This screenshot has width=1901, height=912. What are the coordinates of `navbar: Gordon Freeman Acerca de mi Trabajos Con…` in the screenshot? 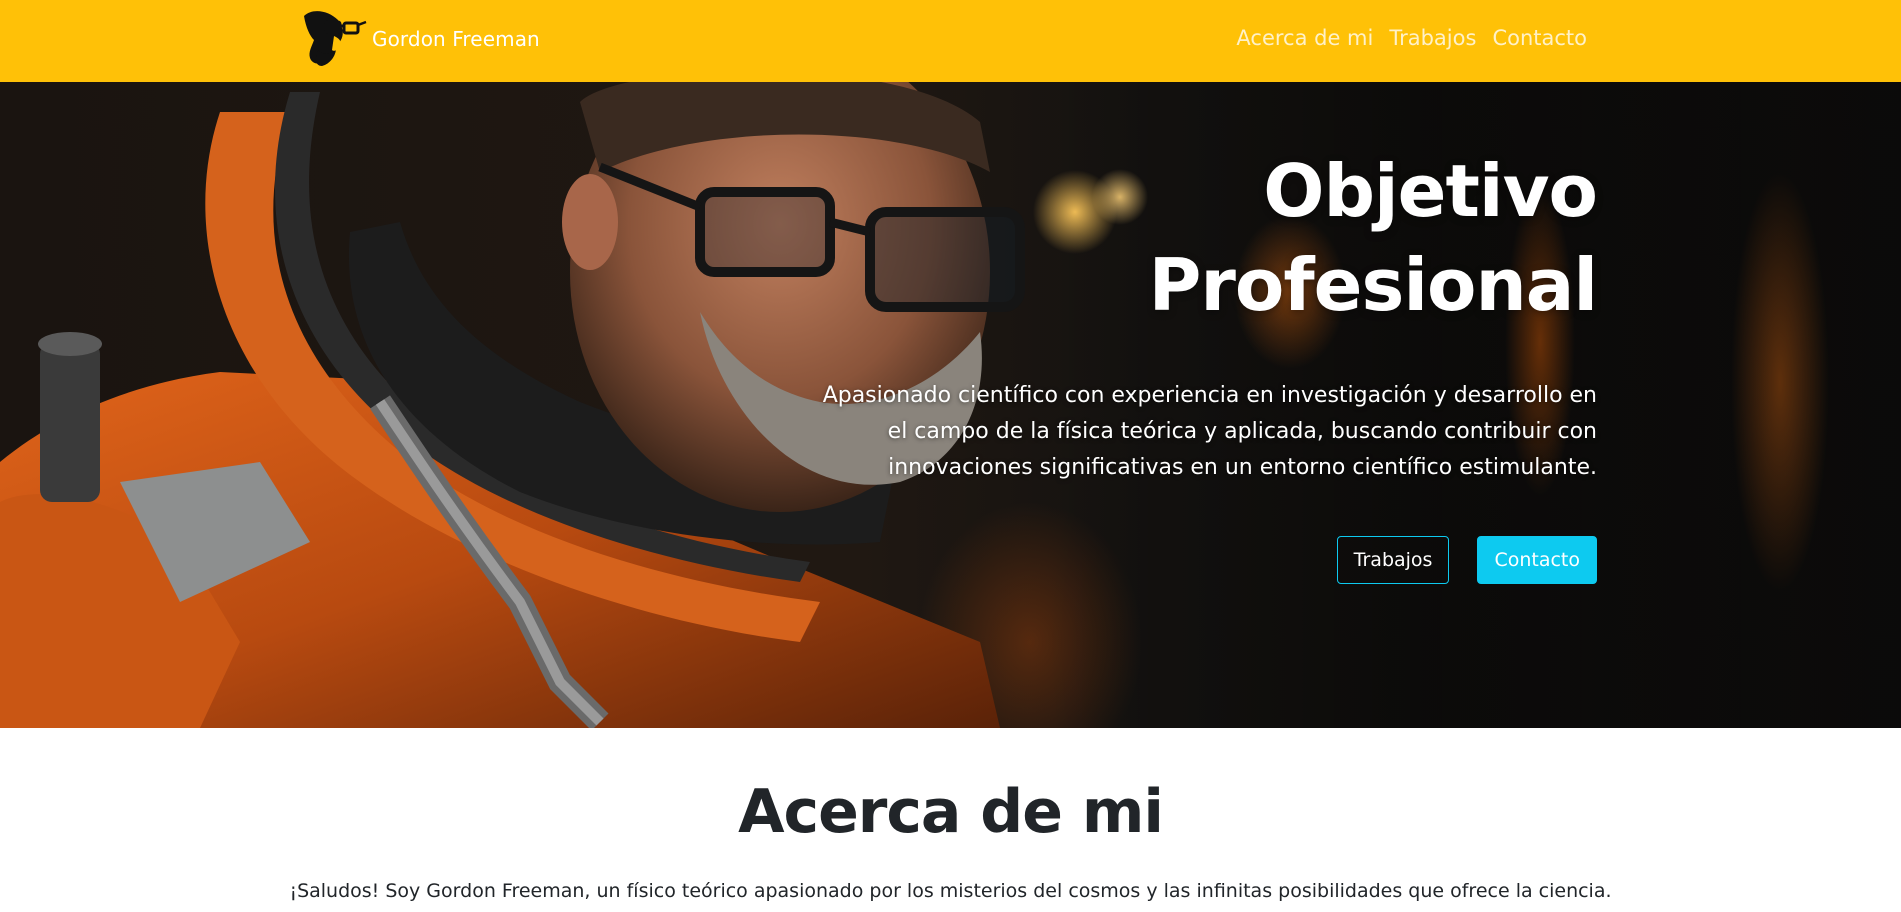 It's located at (950, 41).